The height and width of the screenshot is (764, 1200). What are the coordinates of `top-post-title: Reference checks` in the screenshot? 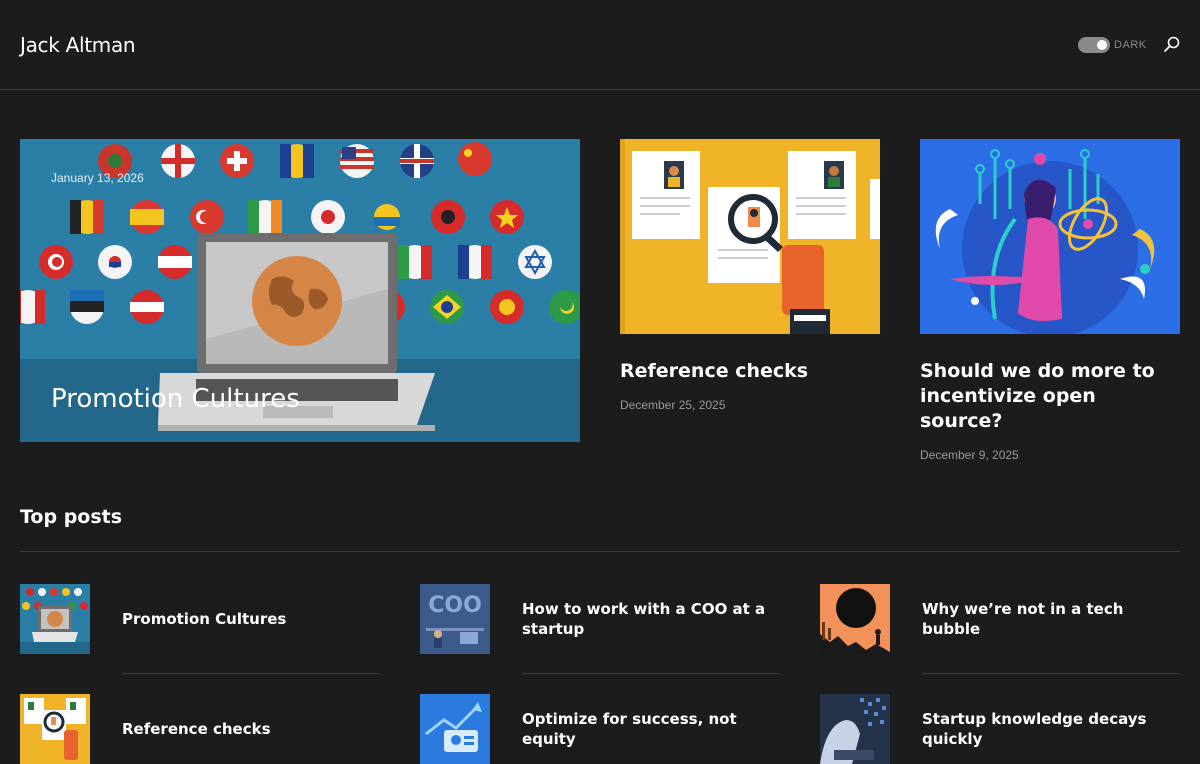 It's located at (251, 729).